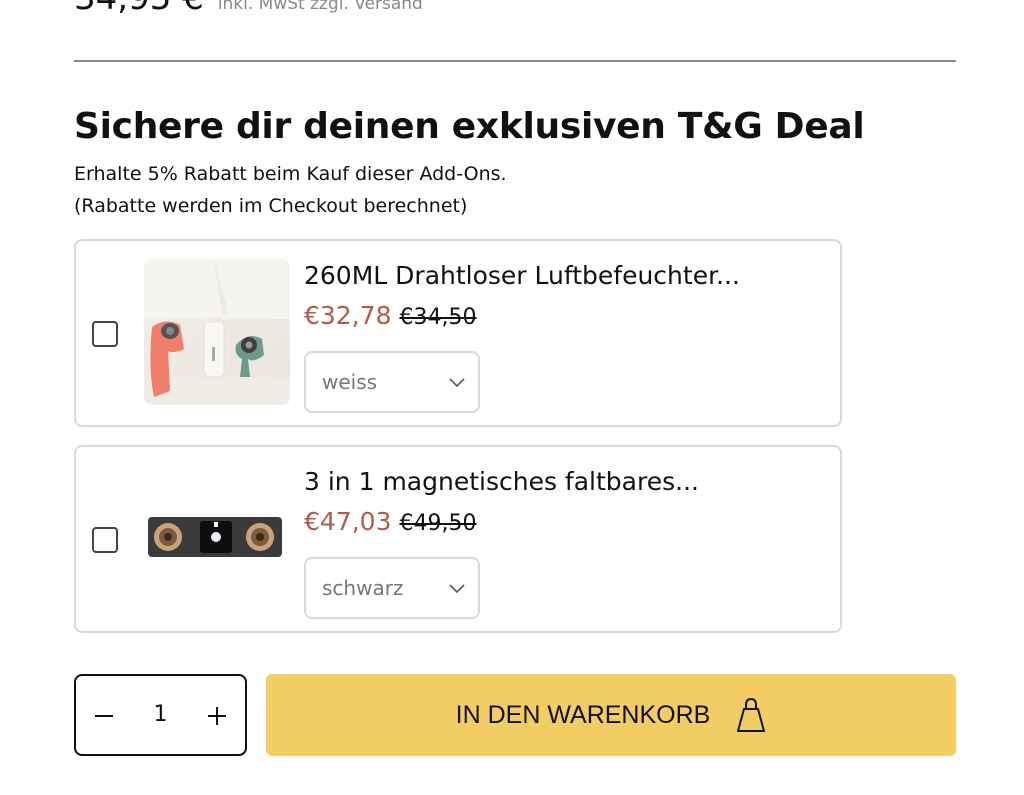 Image resolution: width=1024 pixels, height=795 pixels. I want to click on addon-sale-price: €32,78, so click(348, 315).